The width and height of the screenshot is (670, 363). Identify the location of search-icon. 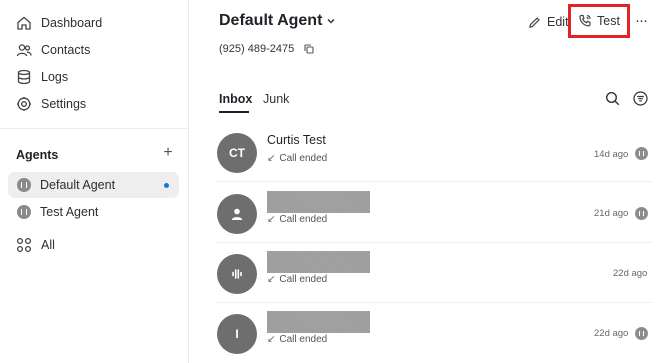
(612, 98).